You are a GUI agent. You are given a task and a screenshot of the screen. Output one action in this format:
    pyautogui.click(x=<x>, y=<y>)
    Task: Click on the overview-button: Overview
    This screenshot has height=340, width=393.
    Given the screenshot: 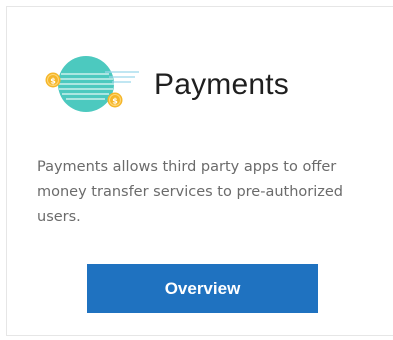 What is the action you would take?
    pyautogui.click(x=202, y=288)
    